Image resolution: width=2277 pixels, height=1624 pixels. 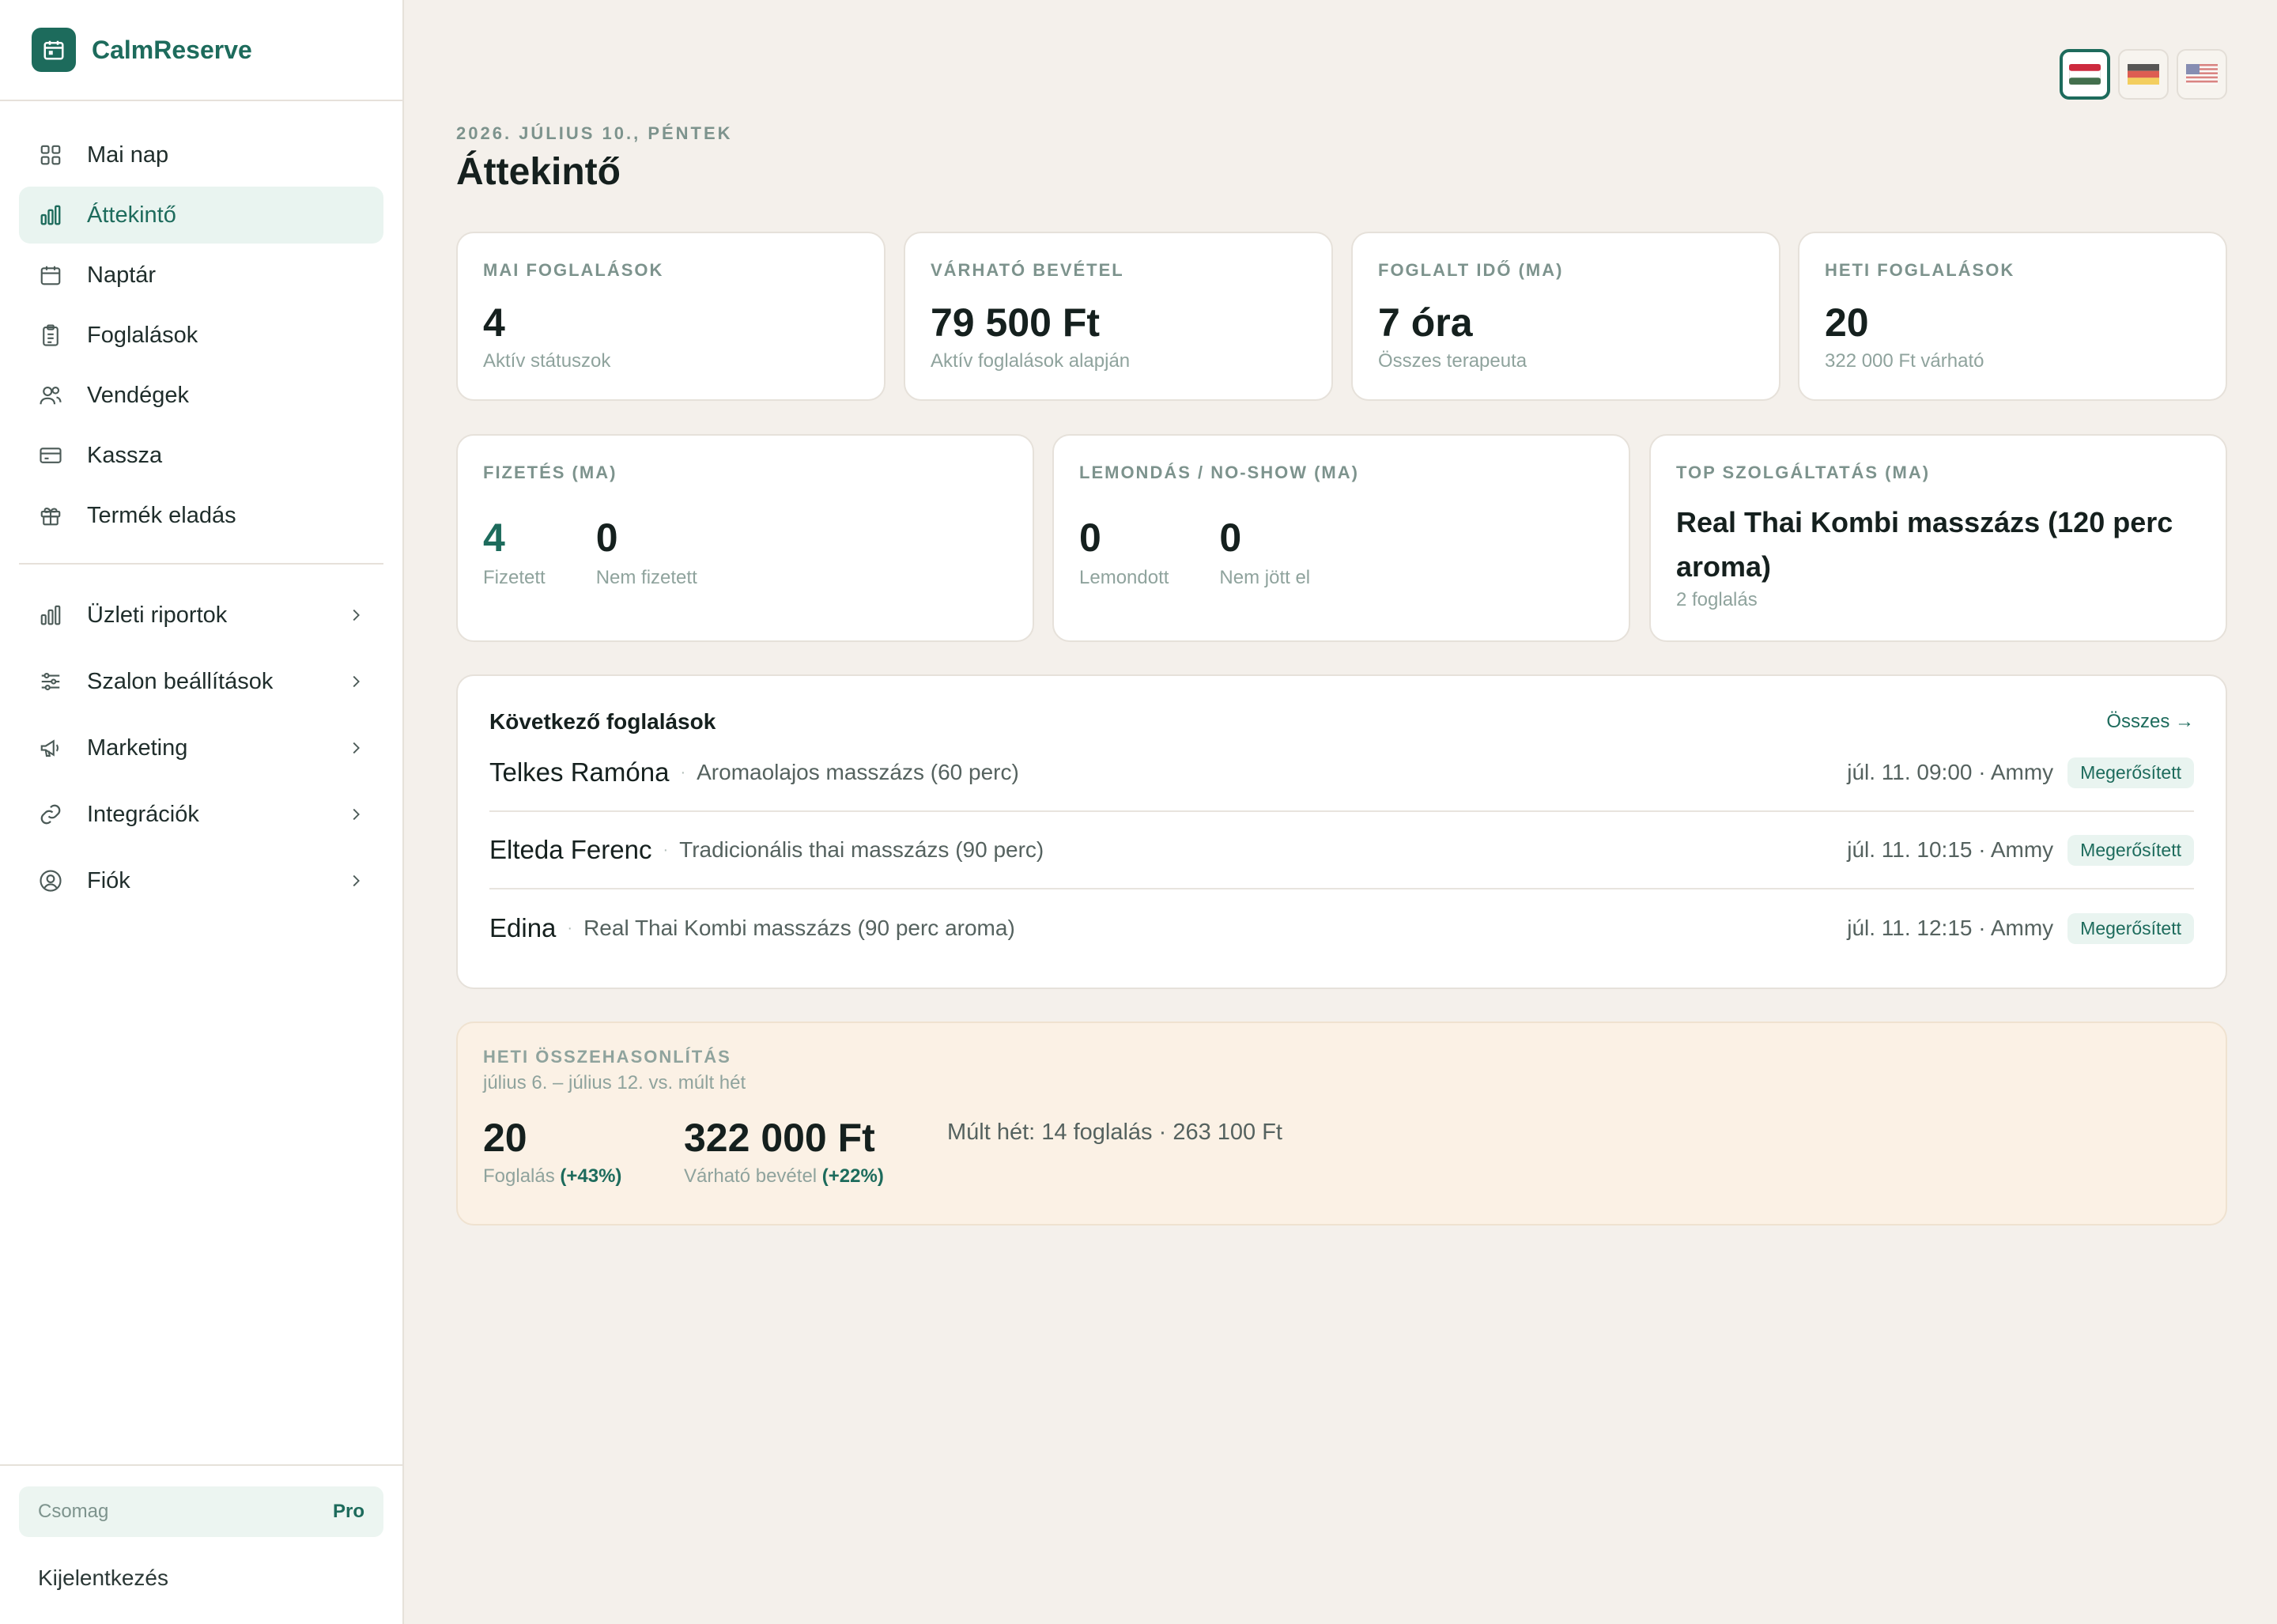 What do you see at coordinates (138, 395) in the screenshot?
I see `sidebar-item-label: Vendégek` at bounding box center [138, 395].